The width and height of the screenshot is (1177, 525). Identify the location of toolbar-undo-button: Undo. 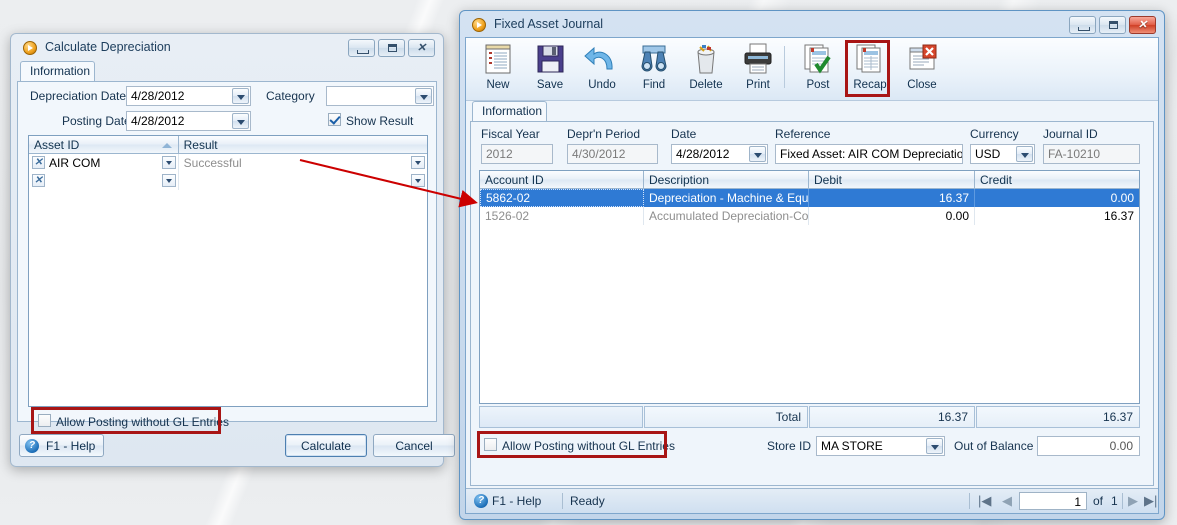
(602, 66).